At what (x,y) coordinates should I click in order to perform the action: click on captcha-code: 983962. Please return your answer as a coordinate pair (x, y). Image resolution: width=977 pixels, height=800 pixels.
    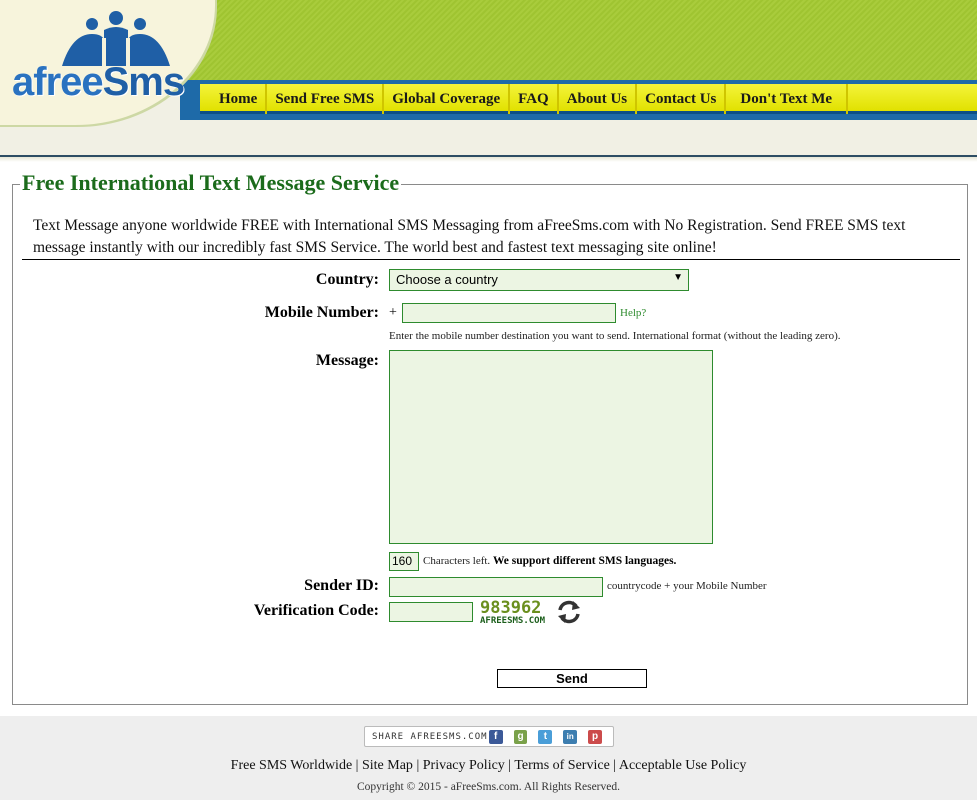
    Looking at the image, I should click on (511, 608).